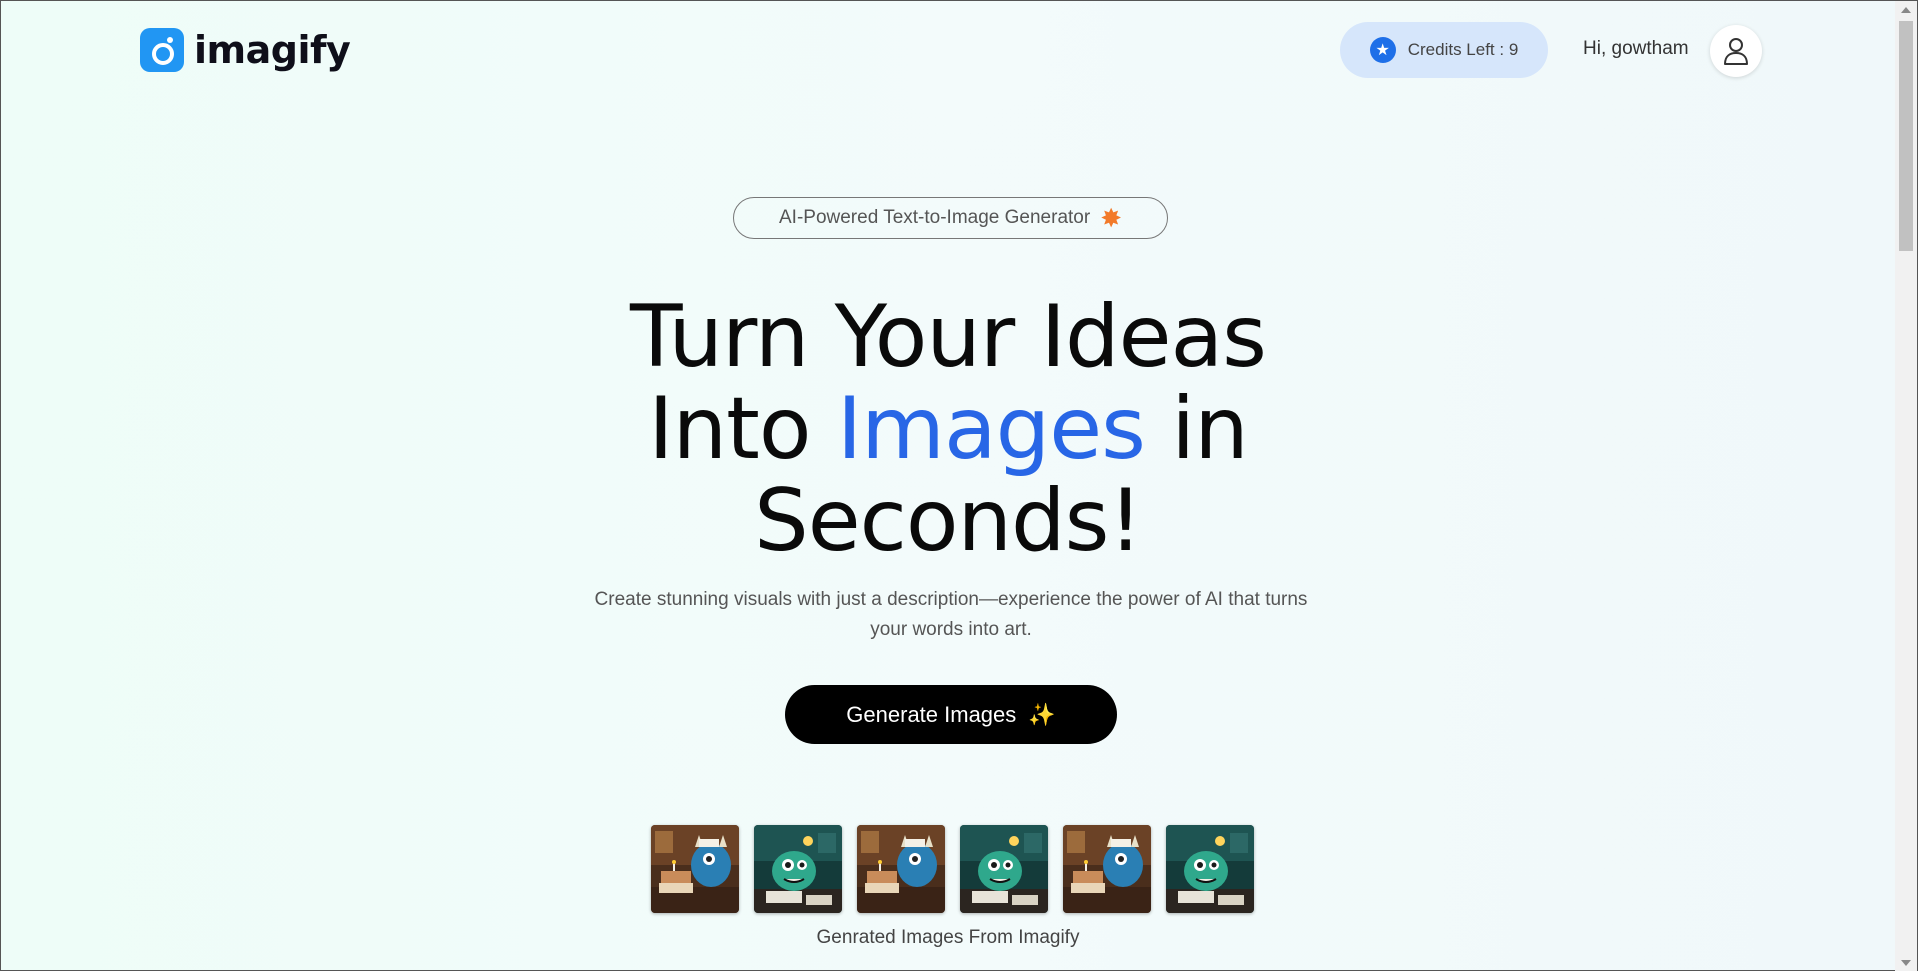  Describe the element at coordinates (272, 50) in the screenshot. I see `logo-text: imagify` at that location.